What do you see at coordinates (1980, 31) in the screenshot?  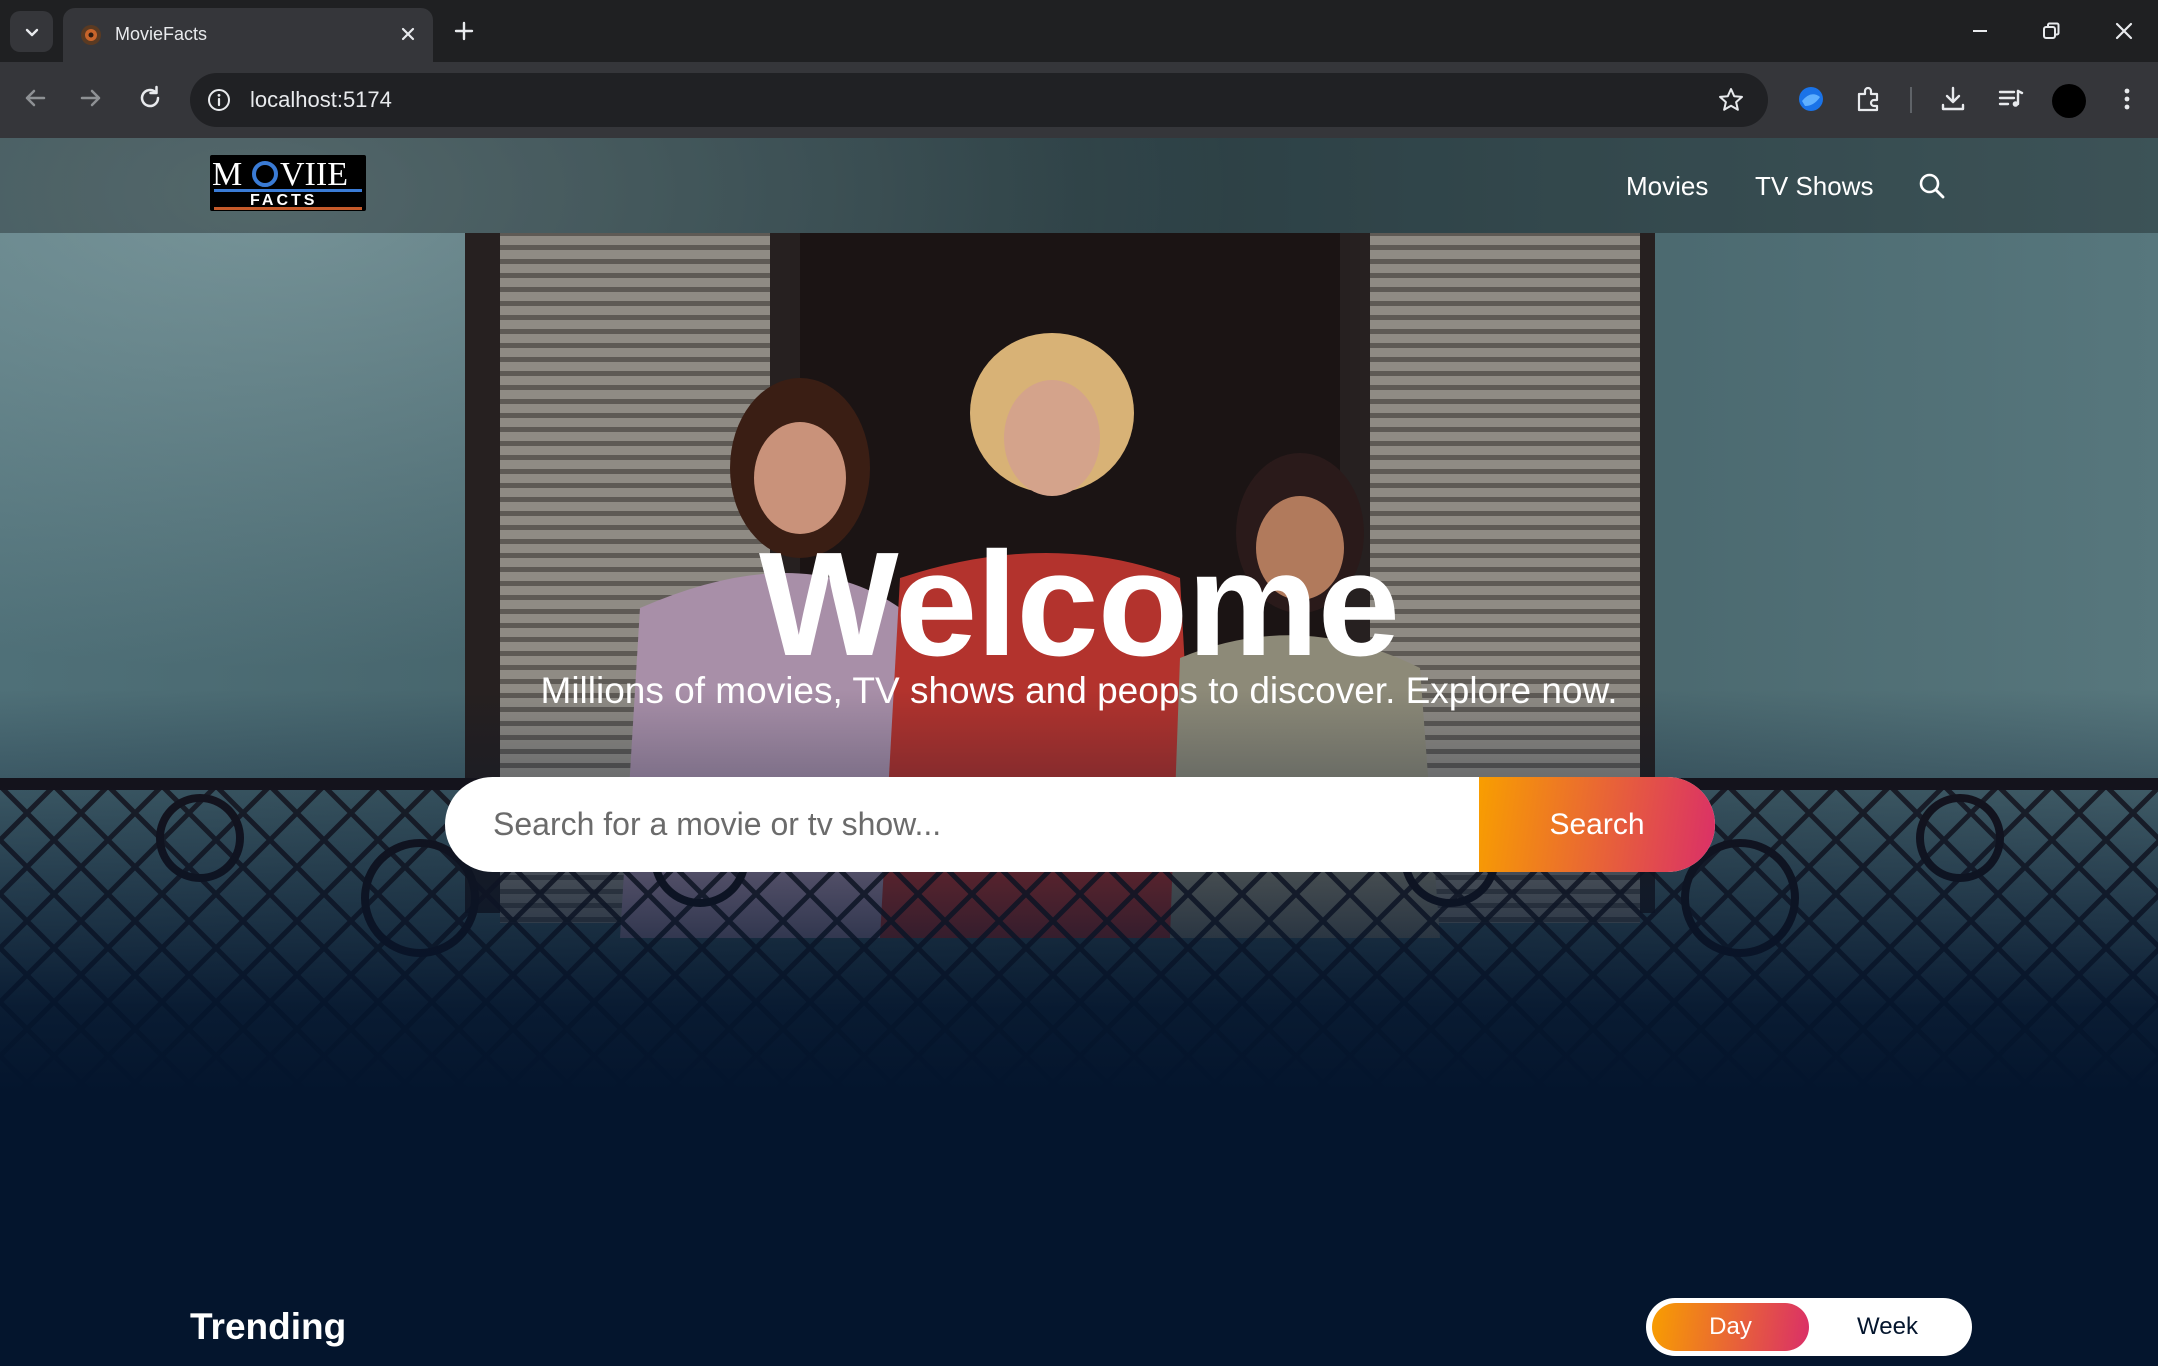 I see `minimize-icon` at bounding box center [1980, 31].